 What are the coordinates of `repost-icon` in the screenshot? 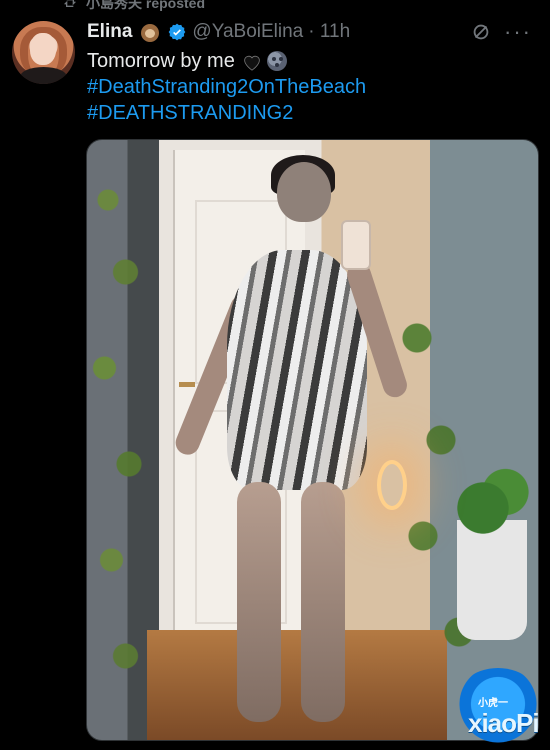 It's located at (70, 3).